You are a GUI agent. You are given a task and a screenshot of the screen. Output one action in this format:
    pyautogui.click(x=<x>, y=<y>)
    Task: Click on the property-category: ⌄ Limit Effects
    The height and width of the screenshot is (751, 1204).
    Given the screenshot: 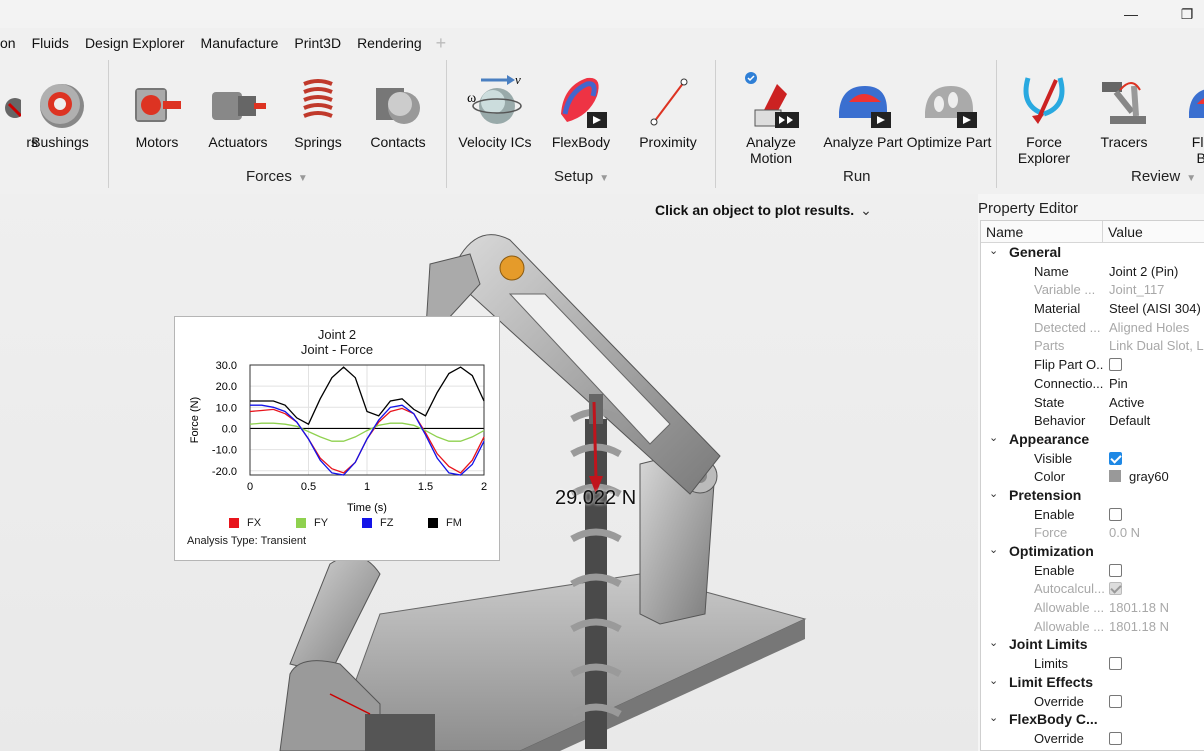 What is the action you would take?
    pyautogui.click(x=1092, y=682)
    